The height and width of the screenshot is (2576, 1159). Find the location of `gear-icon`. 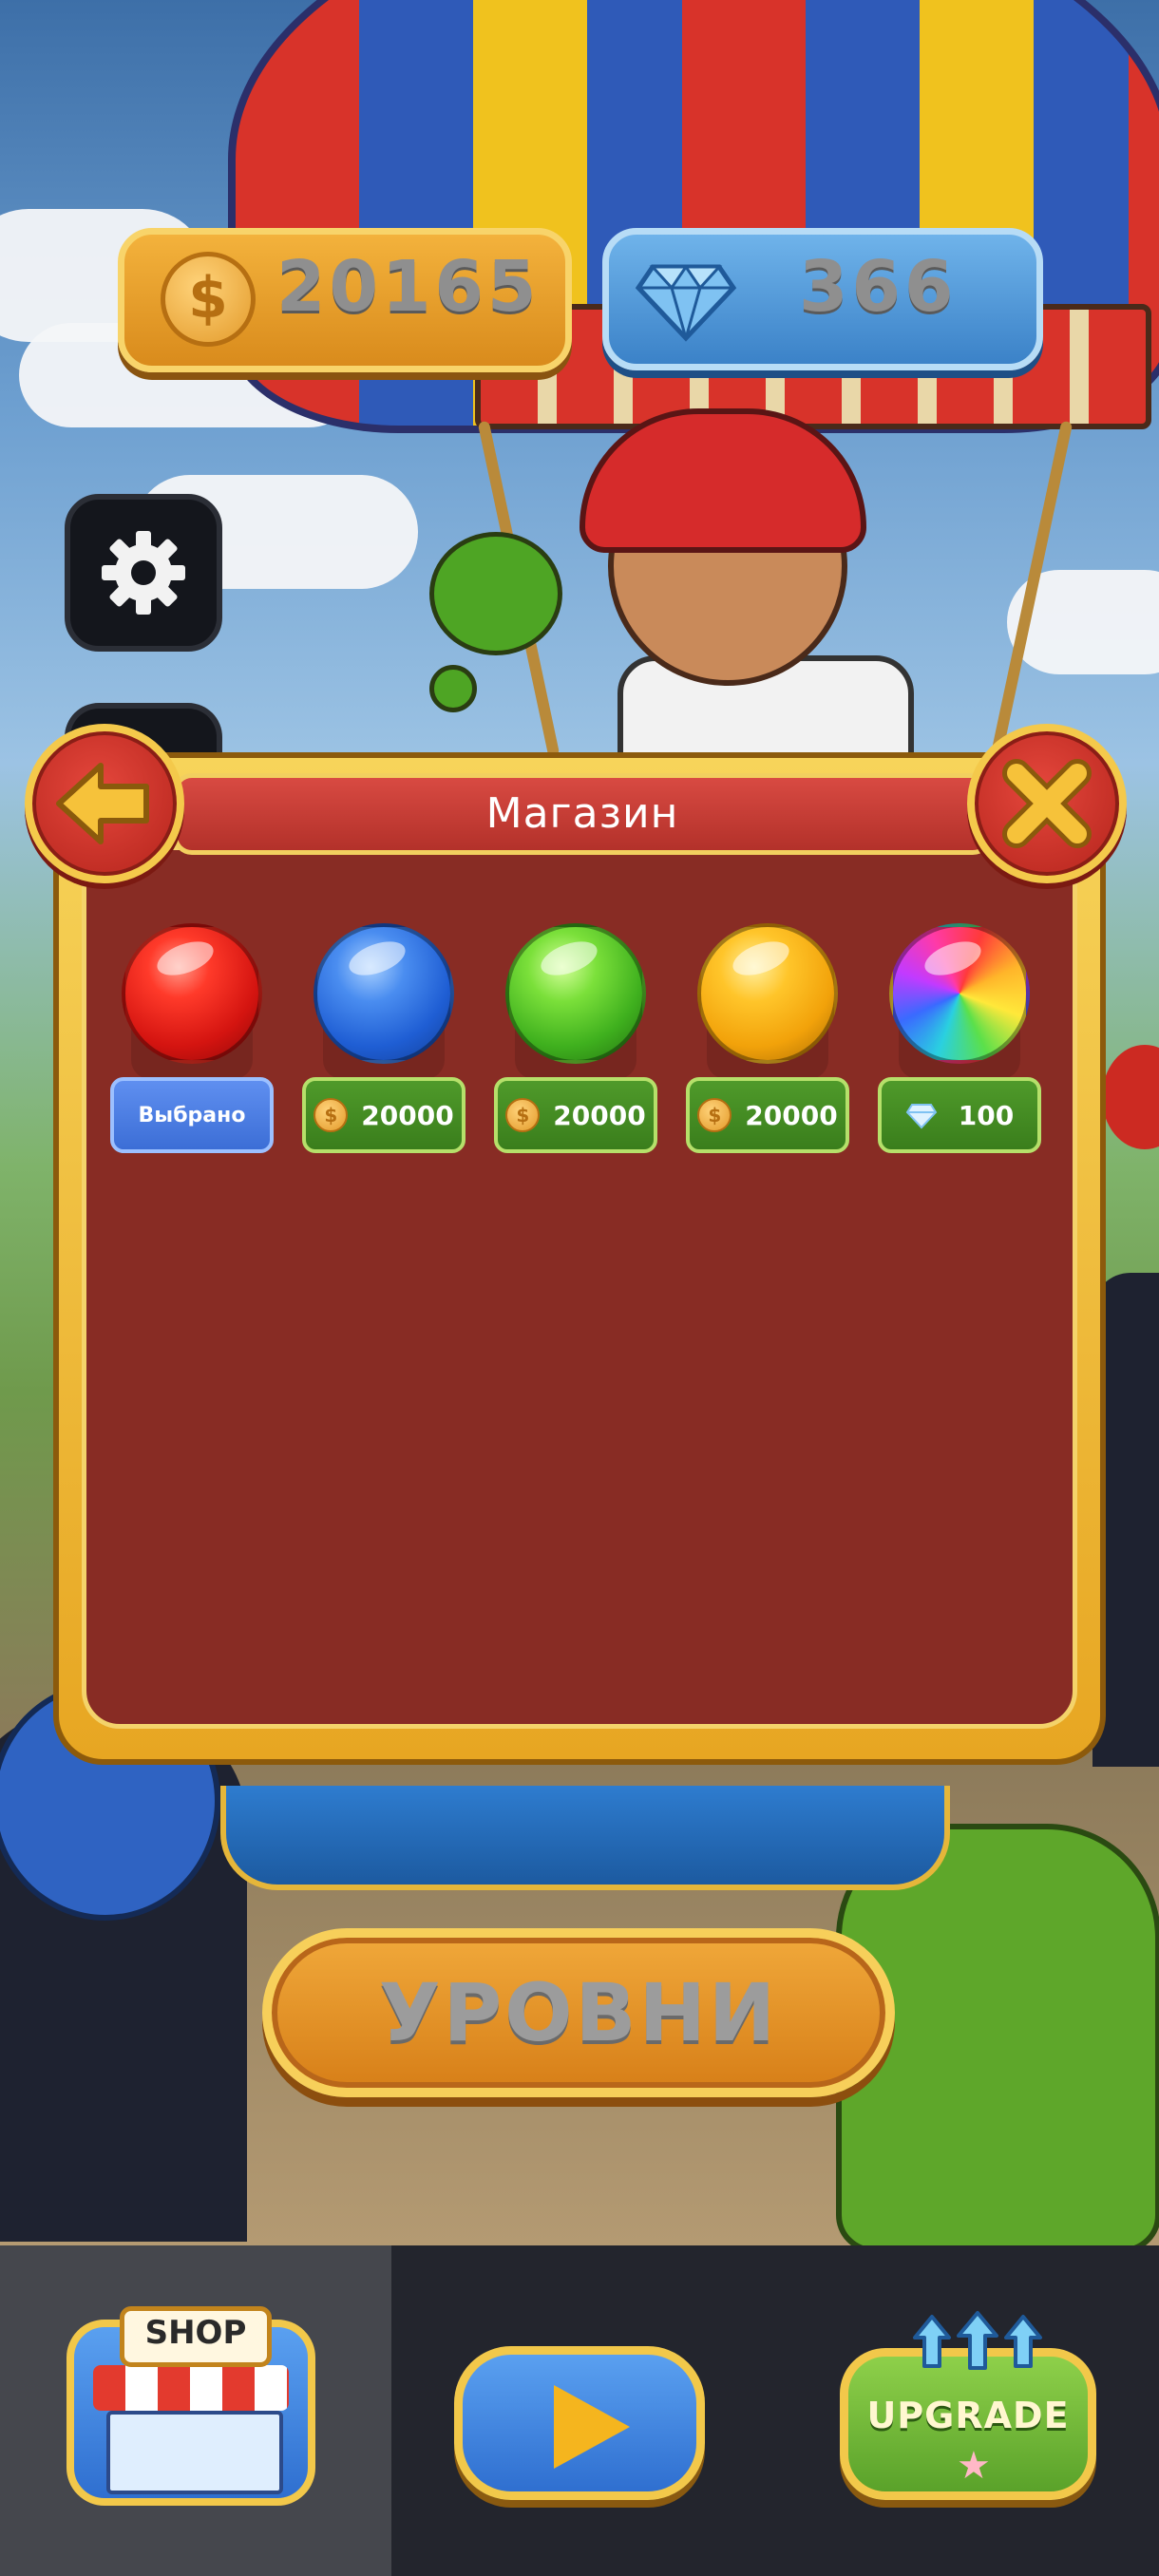

gear-icon is located at coordinates (143, 573).